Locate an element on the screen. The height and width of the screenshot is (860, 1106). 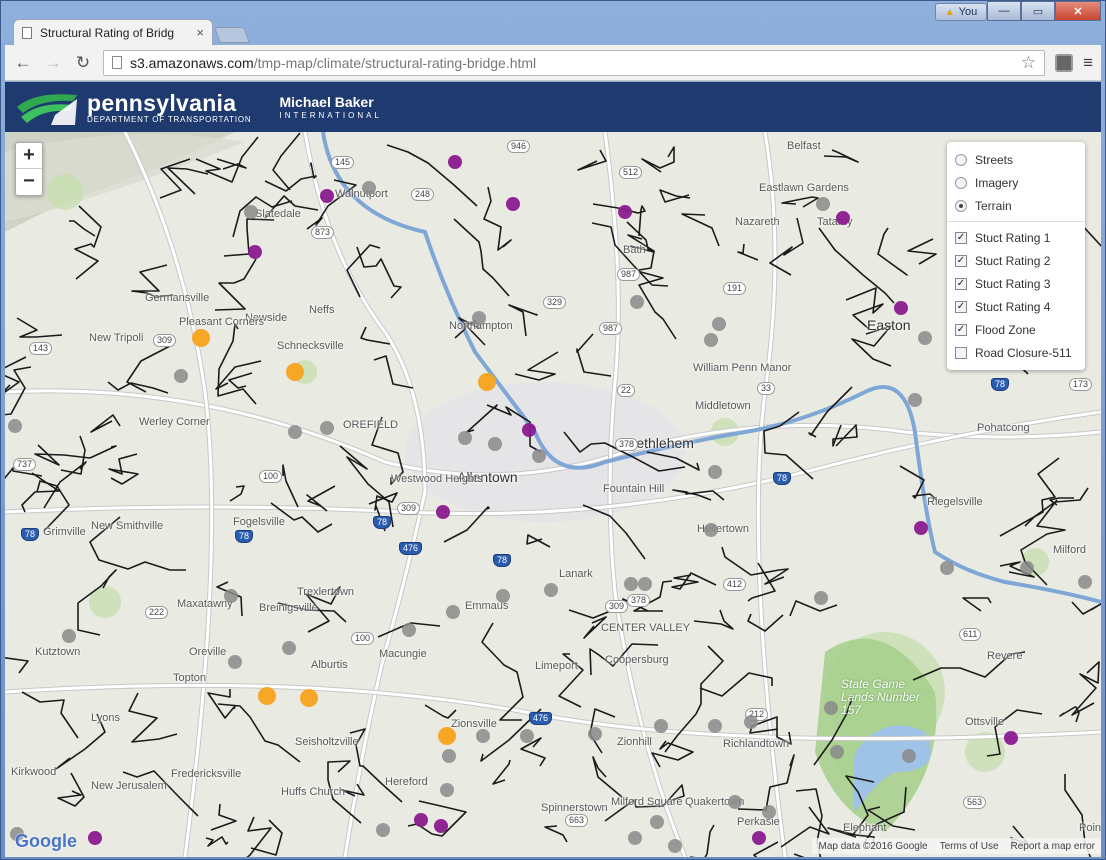
new-tab-button is located at coordinates (232, 35).